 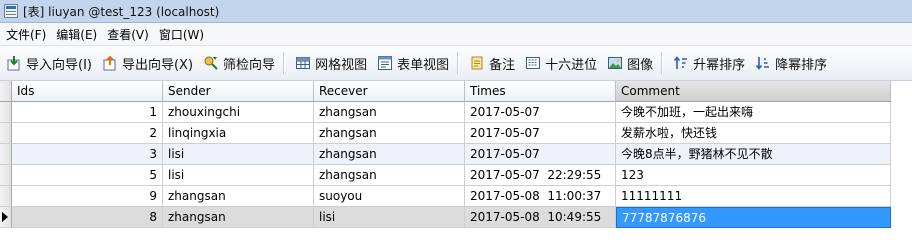 What do you see at coordinates (753, 154) in the screenshot?
I see `cell-comment: 今晚8点半，野猪林不见不散` at bounding box center [753, 154].